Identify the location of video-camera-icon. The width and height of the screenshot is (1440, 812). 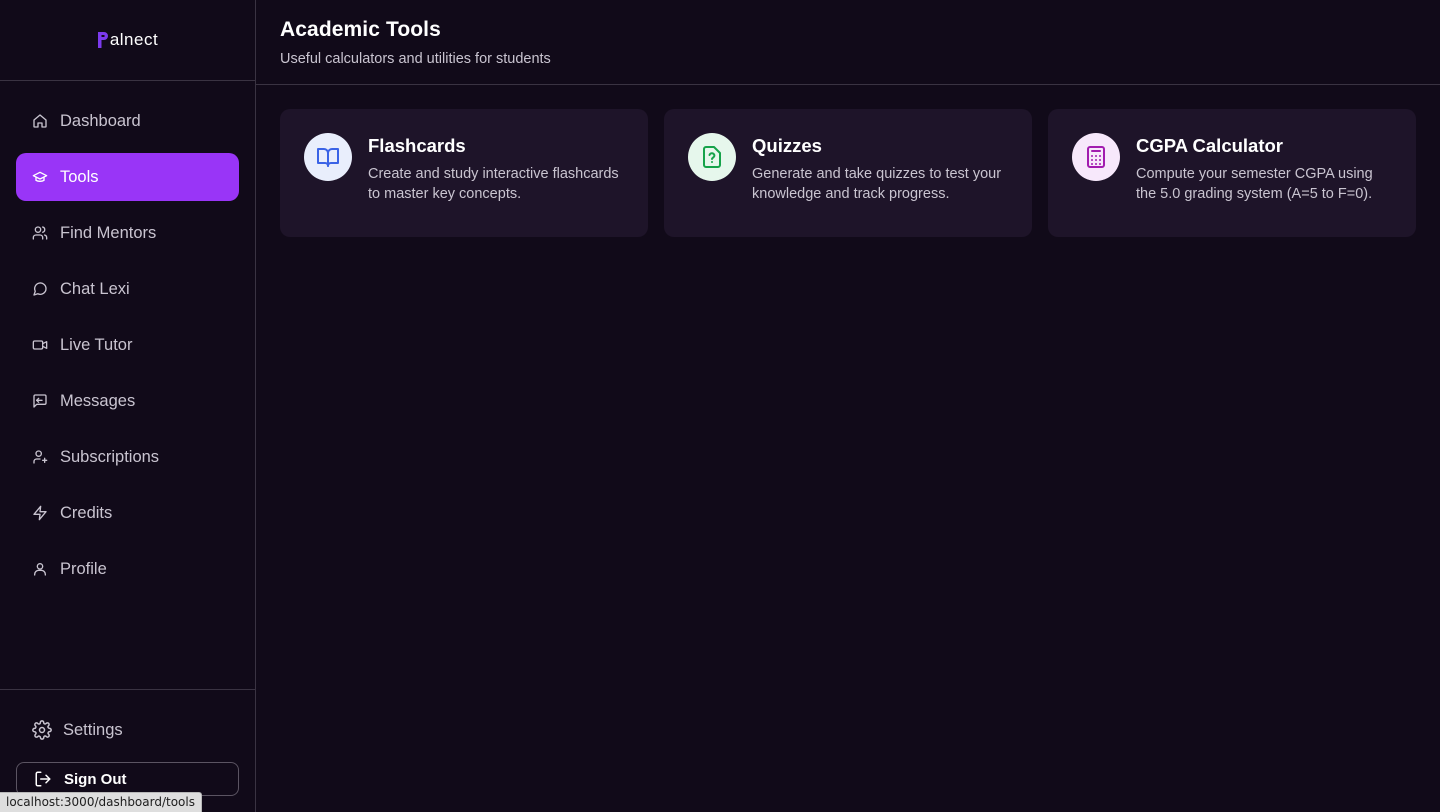
(40, 345).